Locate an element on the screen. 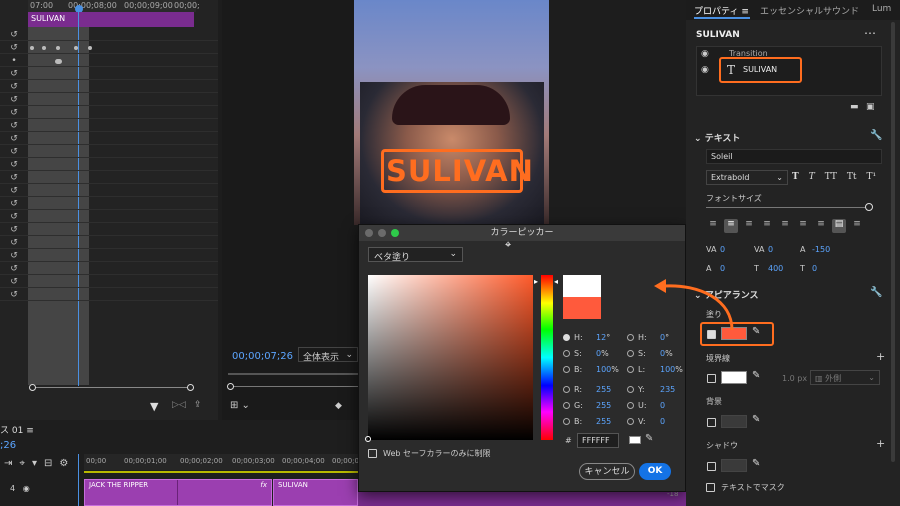 The width and height of the screenshot is (900, 506). tracking-value: 0 is located at coordinates (784, 249).